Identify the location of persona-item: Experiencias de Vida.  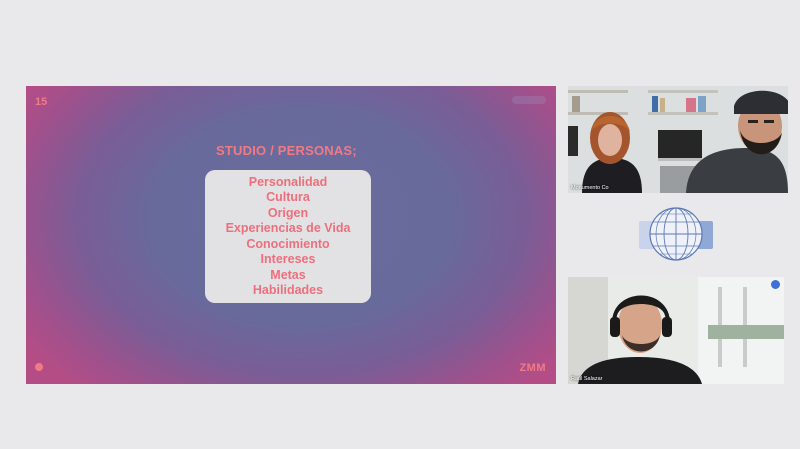
(288, 228).